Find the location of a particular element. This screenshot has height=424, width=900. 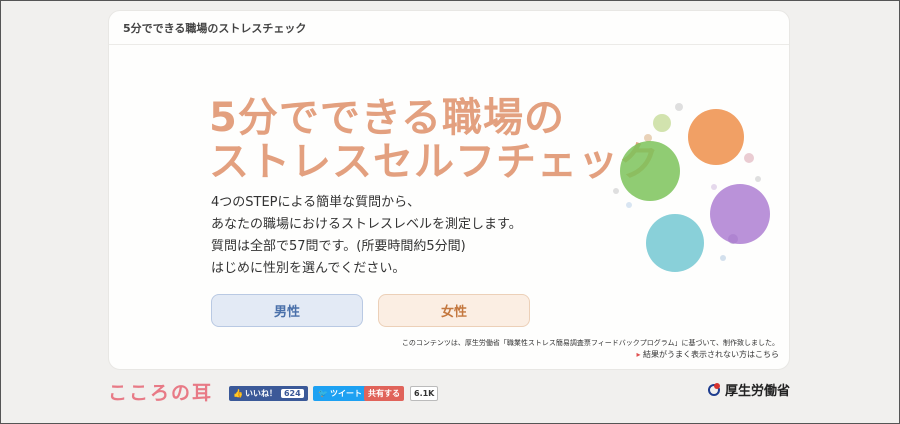

facebook-like-button: 👍 いいね！ 624 is located at coordinates (268, 393).